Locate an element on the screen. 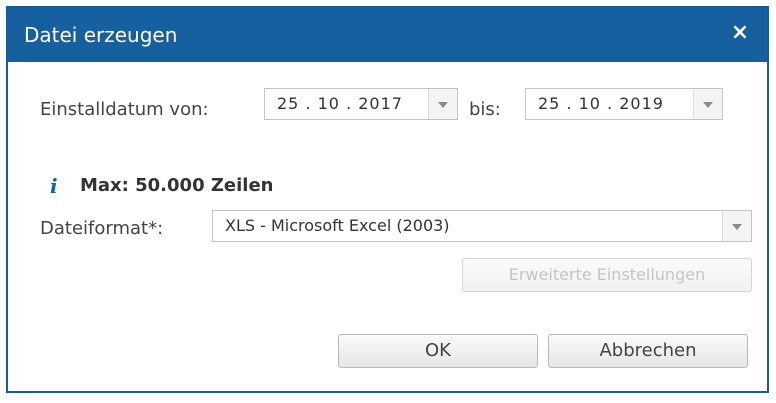  ok-button: OK is located at coordinates (438, 351).